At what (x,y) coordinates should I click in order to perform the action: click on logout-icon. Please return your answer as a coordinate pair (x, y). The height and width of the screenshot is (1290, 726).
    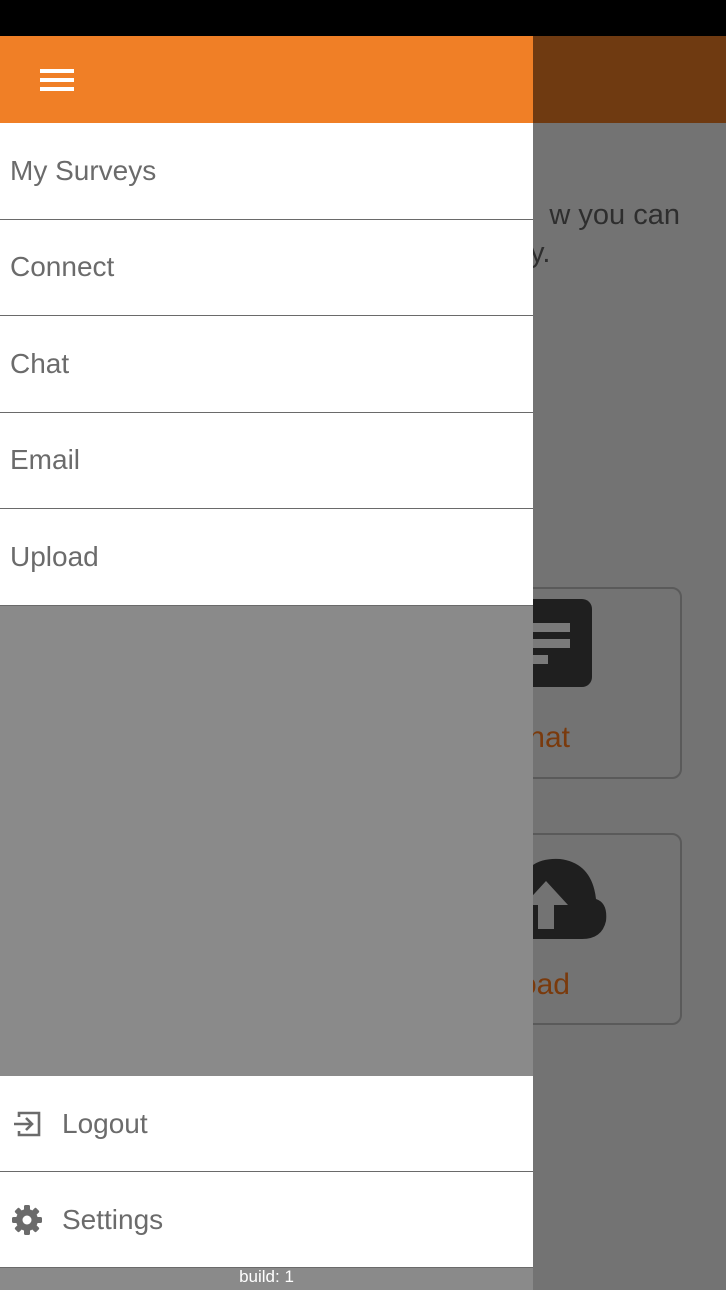
    Looking at the image, I should click on (27, 1124).